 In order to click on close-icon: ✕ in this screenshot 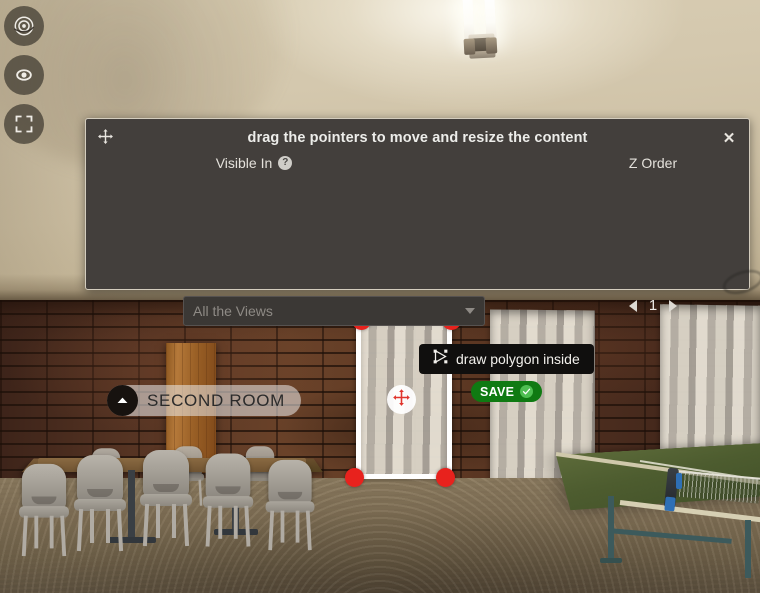, I will do `click(729, 138)`.